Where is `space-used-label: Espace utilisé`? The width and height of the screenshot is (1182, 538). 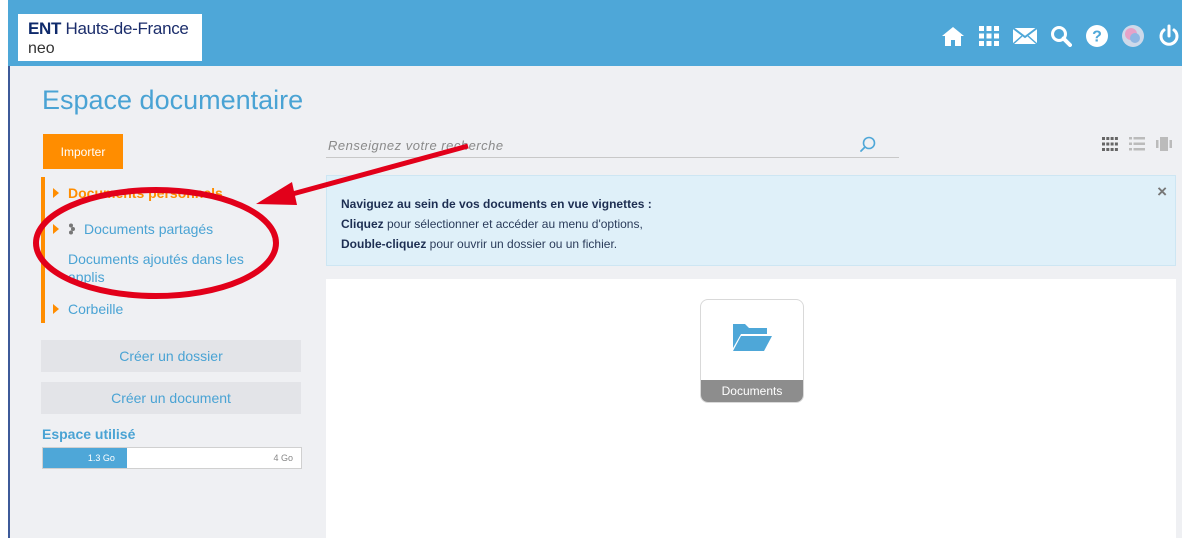 space-used-label: Espace utilisé is located at coordinates (89, 434).